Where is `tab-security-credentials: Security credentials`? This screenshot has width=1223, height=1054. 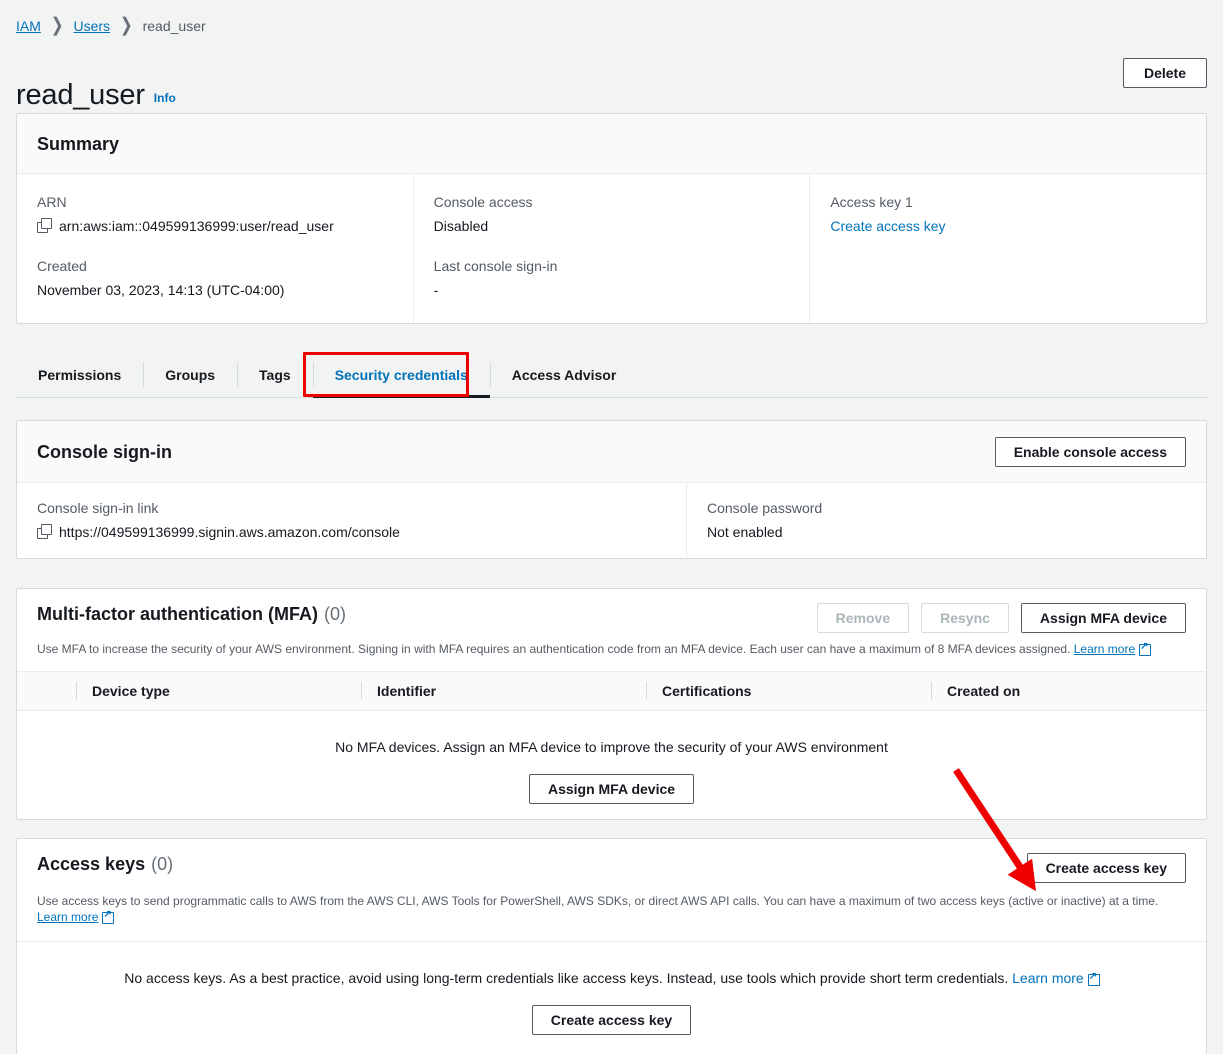
tab-security-credentials: Security credentials is located at coordinates (401, 375).